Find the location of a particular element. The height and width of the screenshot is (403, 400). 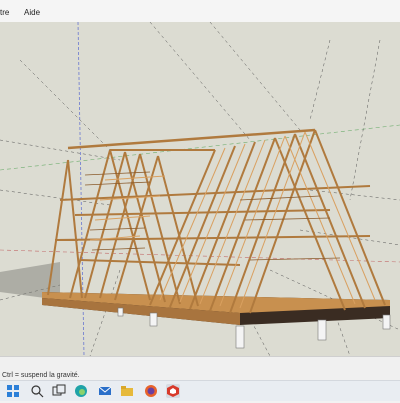

status-bar: Ctrl = suspend la gravité. is located at coordinates (200, 368).